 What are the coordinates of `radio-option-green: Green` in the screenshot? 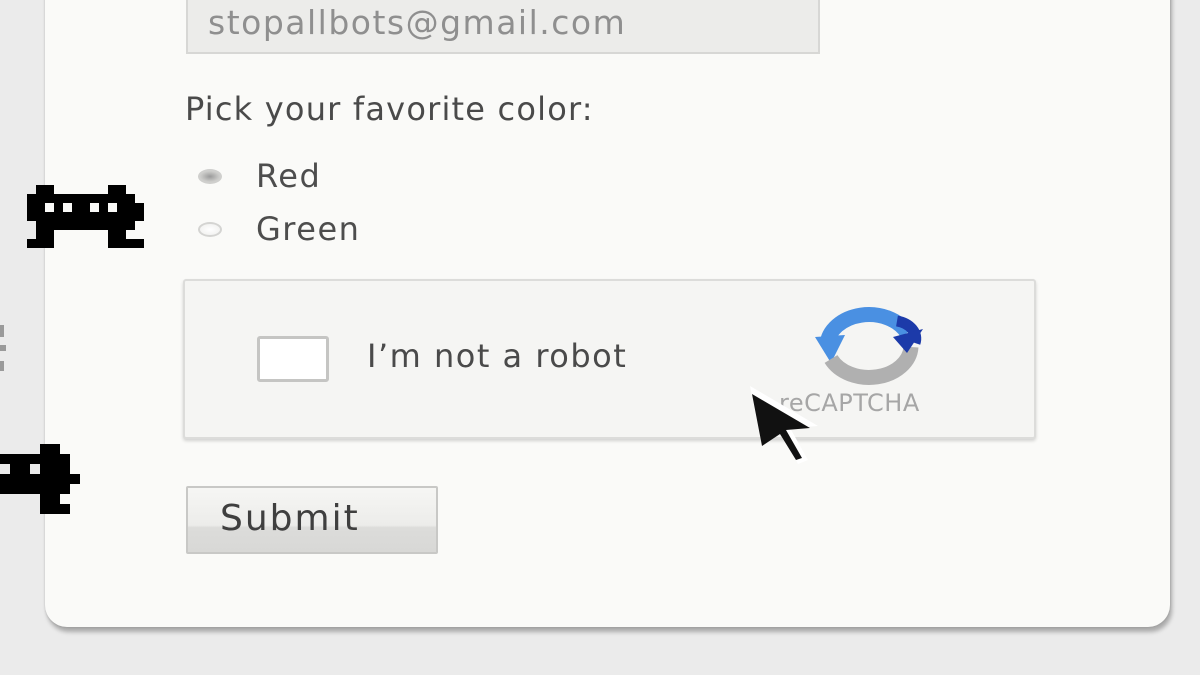 It's located at (279, 229).